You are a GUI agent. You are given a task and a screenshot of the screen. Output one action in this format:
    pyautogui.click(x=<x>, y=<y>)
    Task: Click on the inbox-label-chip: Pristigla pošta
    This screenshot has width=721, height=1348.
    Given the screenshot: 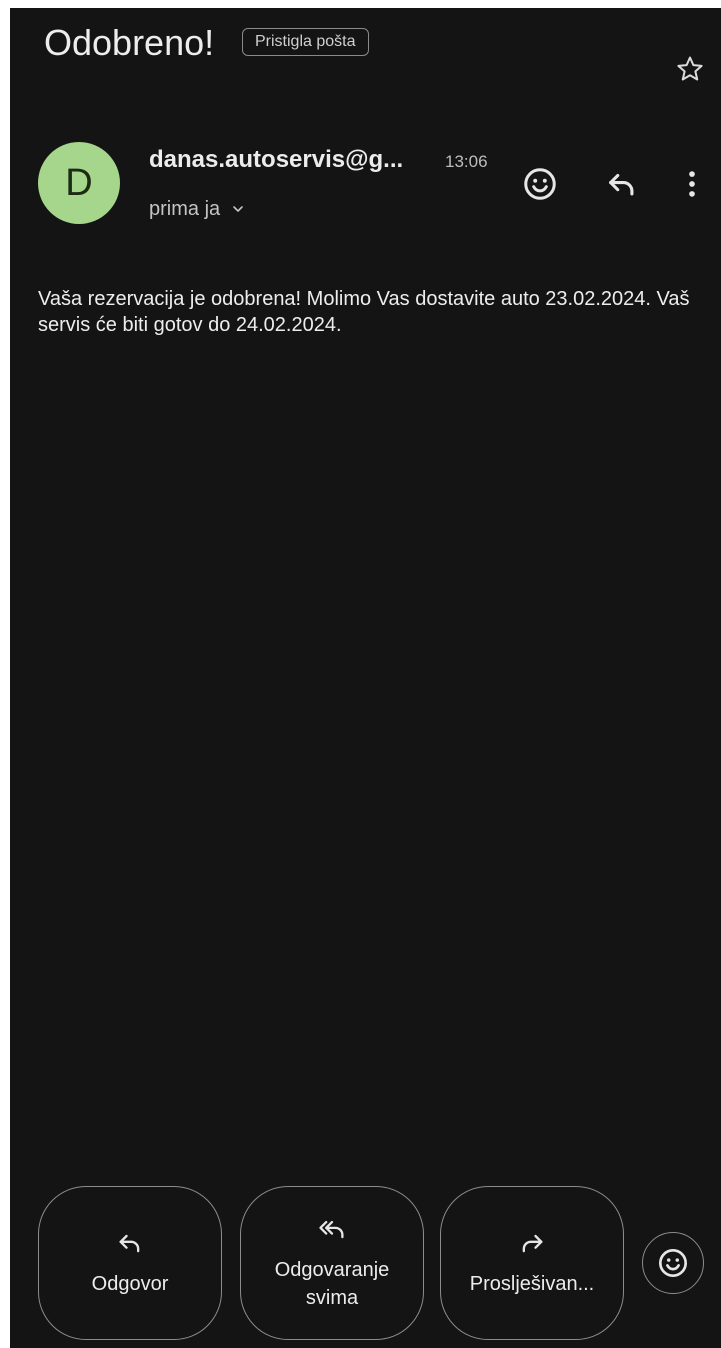 What is the action you would take?
    pyautogui.click(x=305, y=42)
    